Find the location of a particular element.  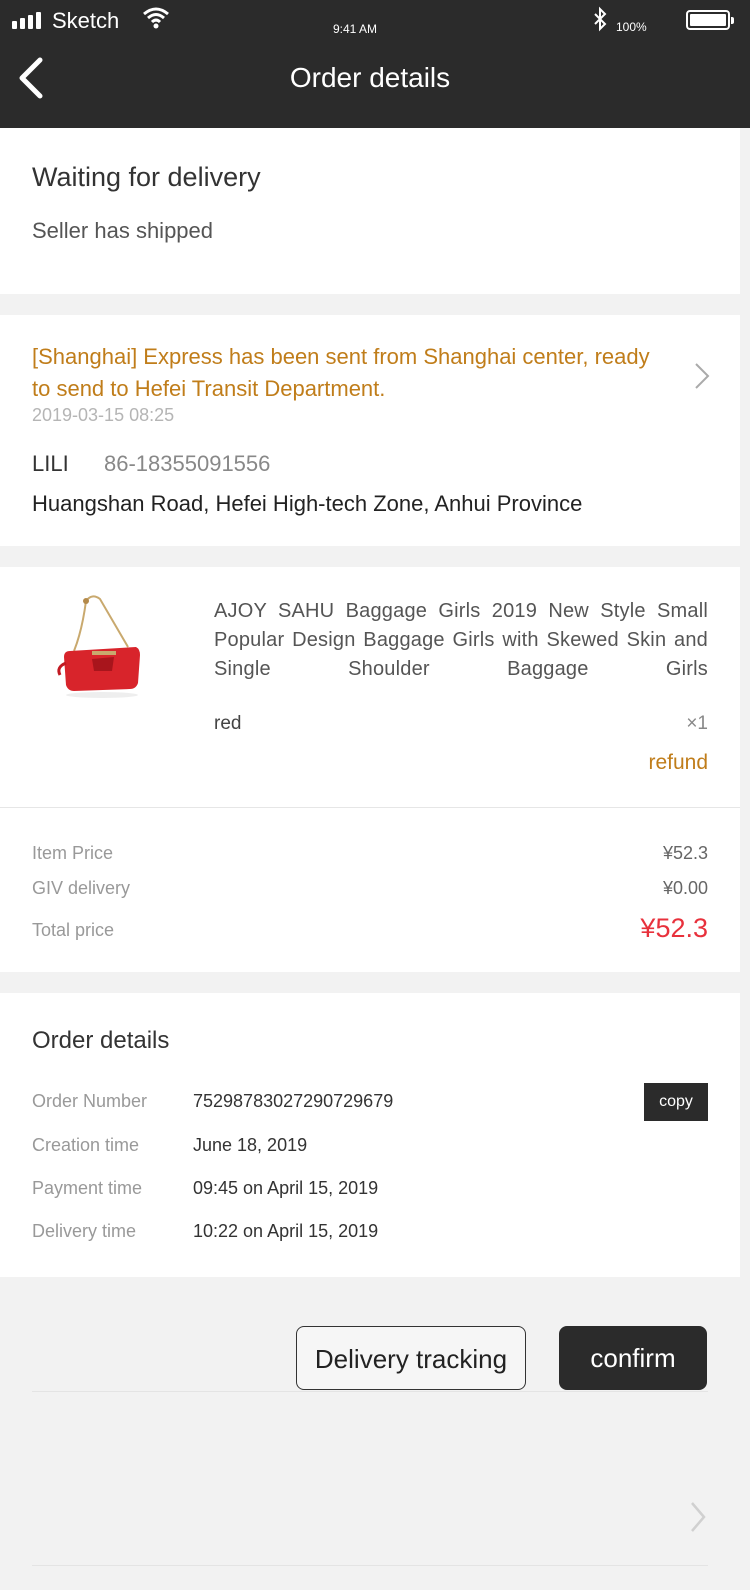

logistics-date: 2019-03-15 08:25 is located at coordinates (103, 415).